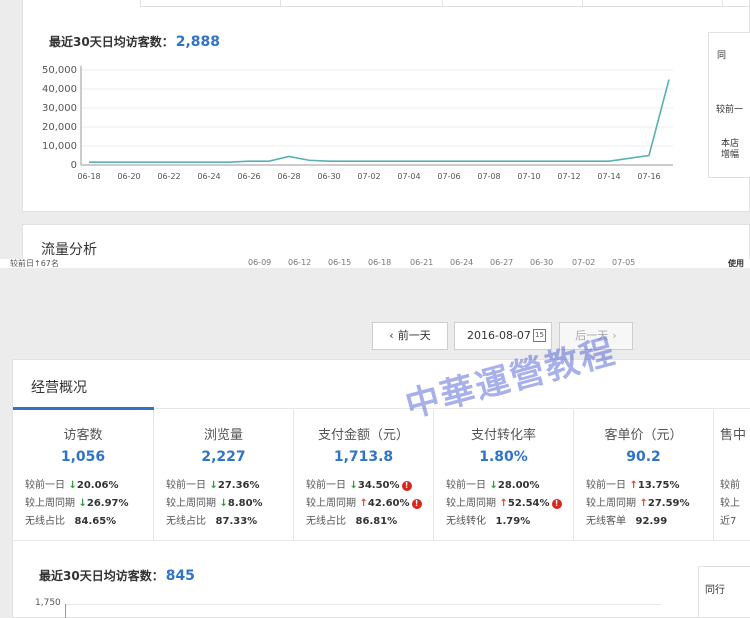 The image size is (750, 618). I want to click on compare-value: 87.33%, so click(236, 521).